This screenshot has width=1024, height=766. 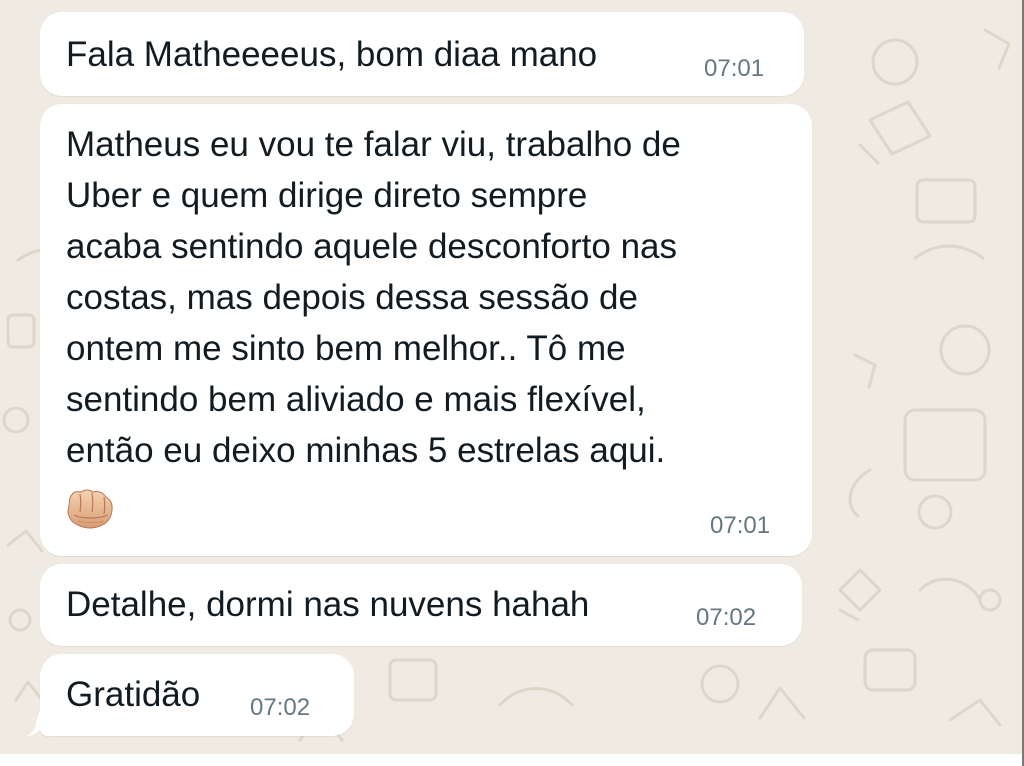 I want to click on message-text: Fala Matheeeeus, bom diaa mano, so click(x=332, y=54).